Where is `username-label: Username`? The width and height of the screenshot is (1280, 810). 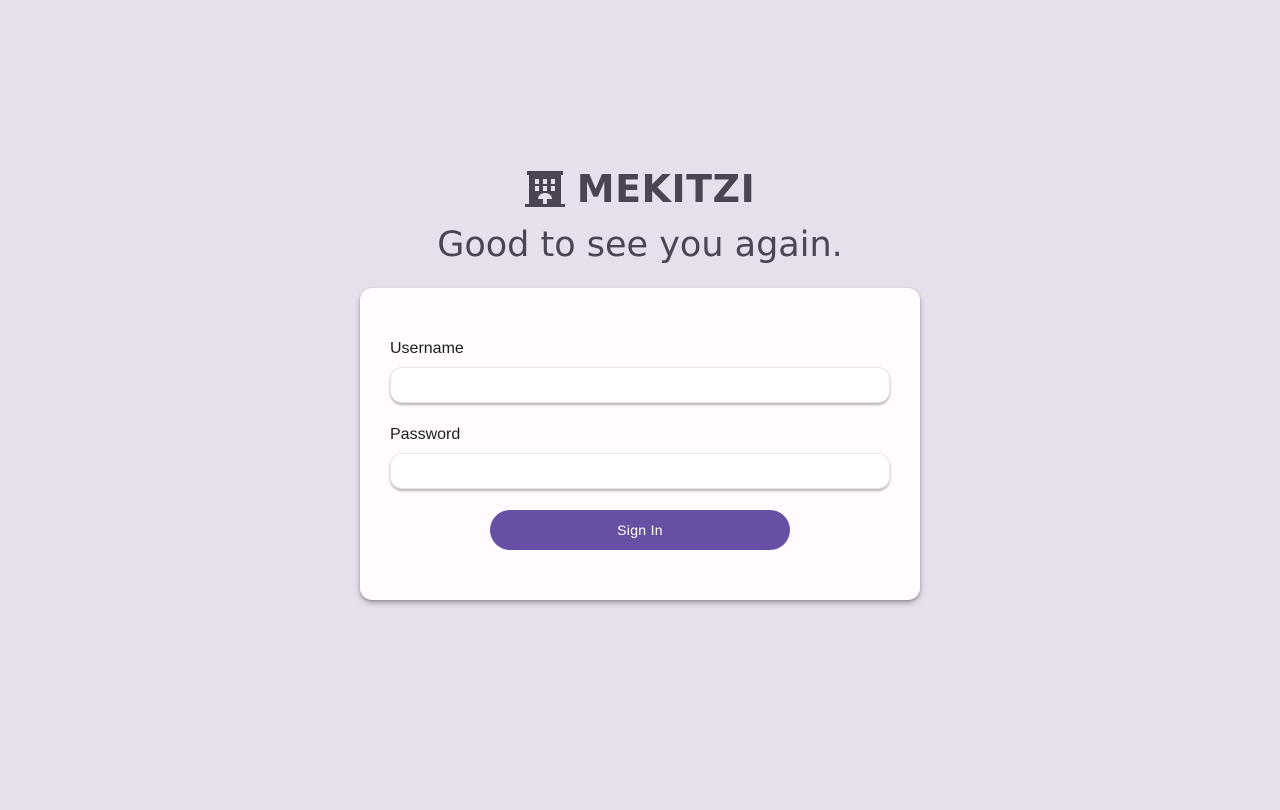 username-label: Username is located at coordinates (427, 348).